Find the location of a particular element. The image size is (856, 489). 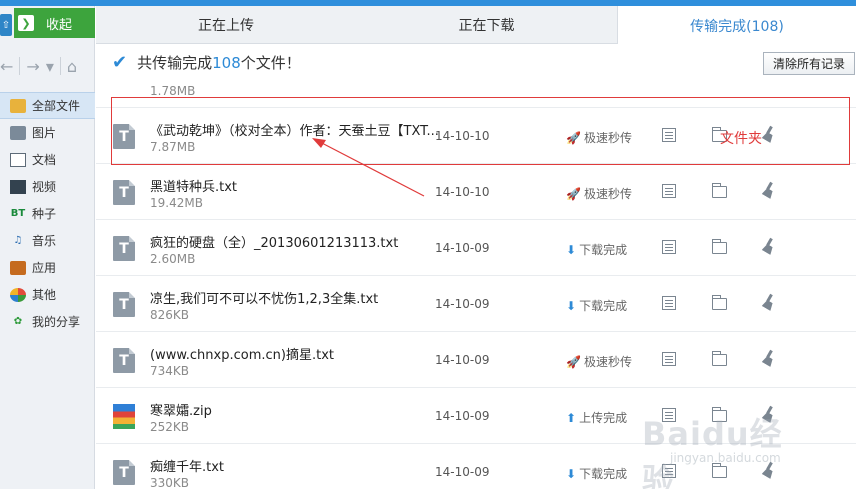

file-size: 826KB is located at coordinates (170, 315).